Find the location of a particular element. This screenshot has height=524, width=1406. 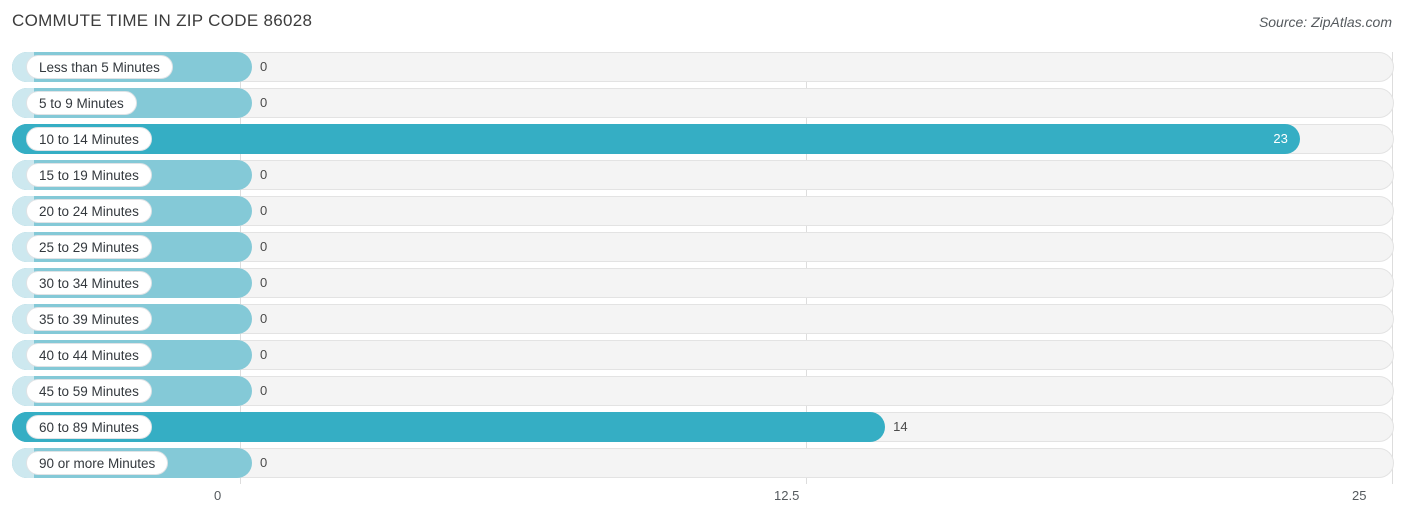

bar-row: 30 to 34 Minutes 0 is located at coordinates (703, 283).